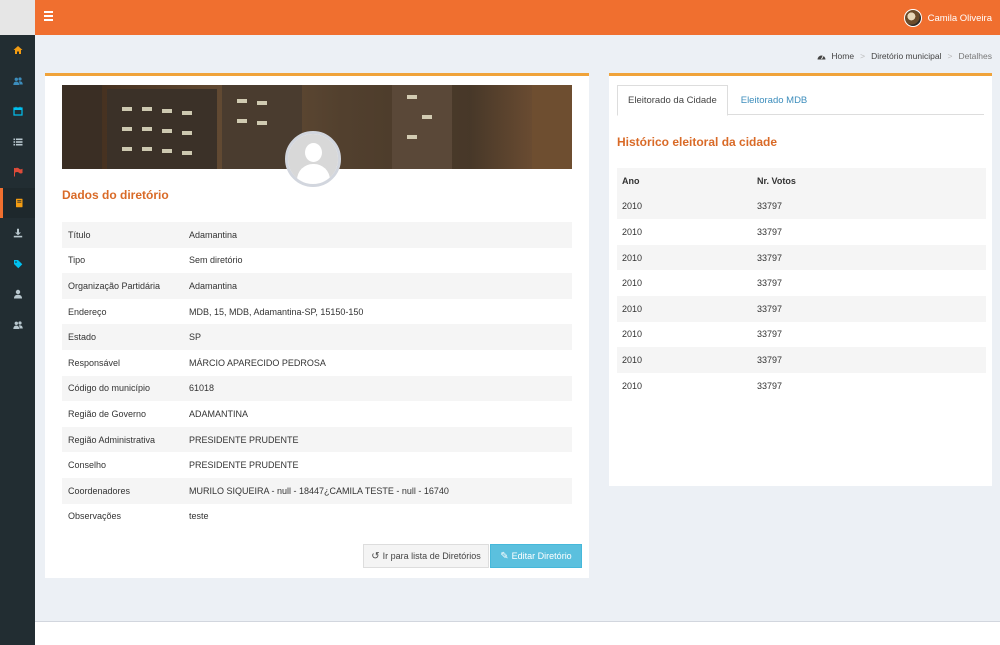 The image size is (1000, 645). I want to click on field-value: PRESIDENTE PRUDENTE, so click(244, 465).